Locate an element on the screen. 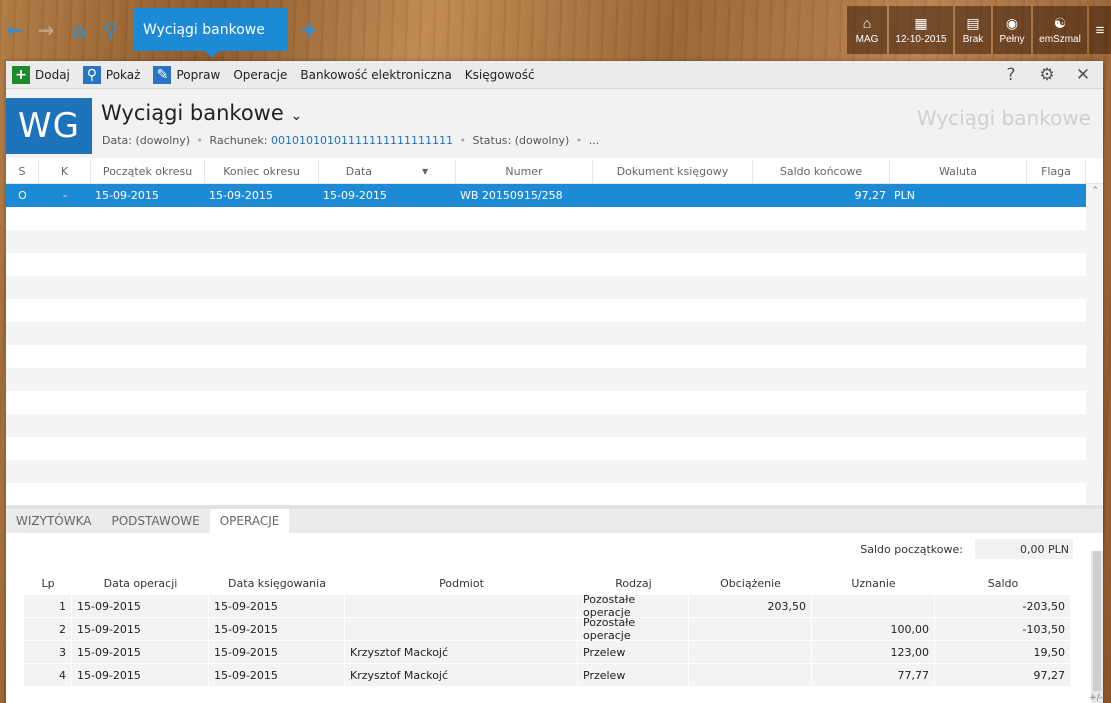 The image size is (1111, 703). cell-start: 15-09-2015 is located at coordinates (127, 195).